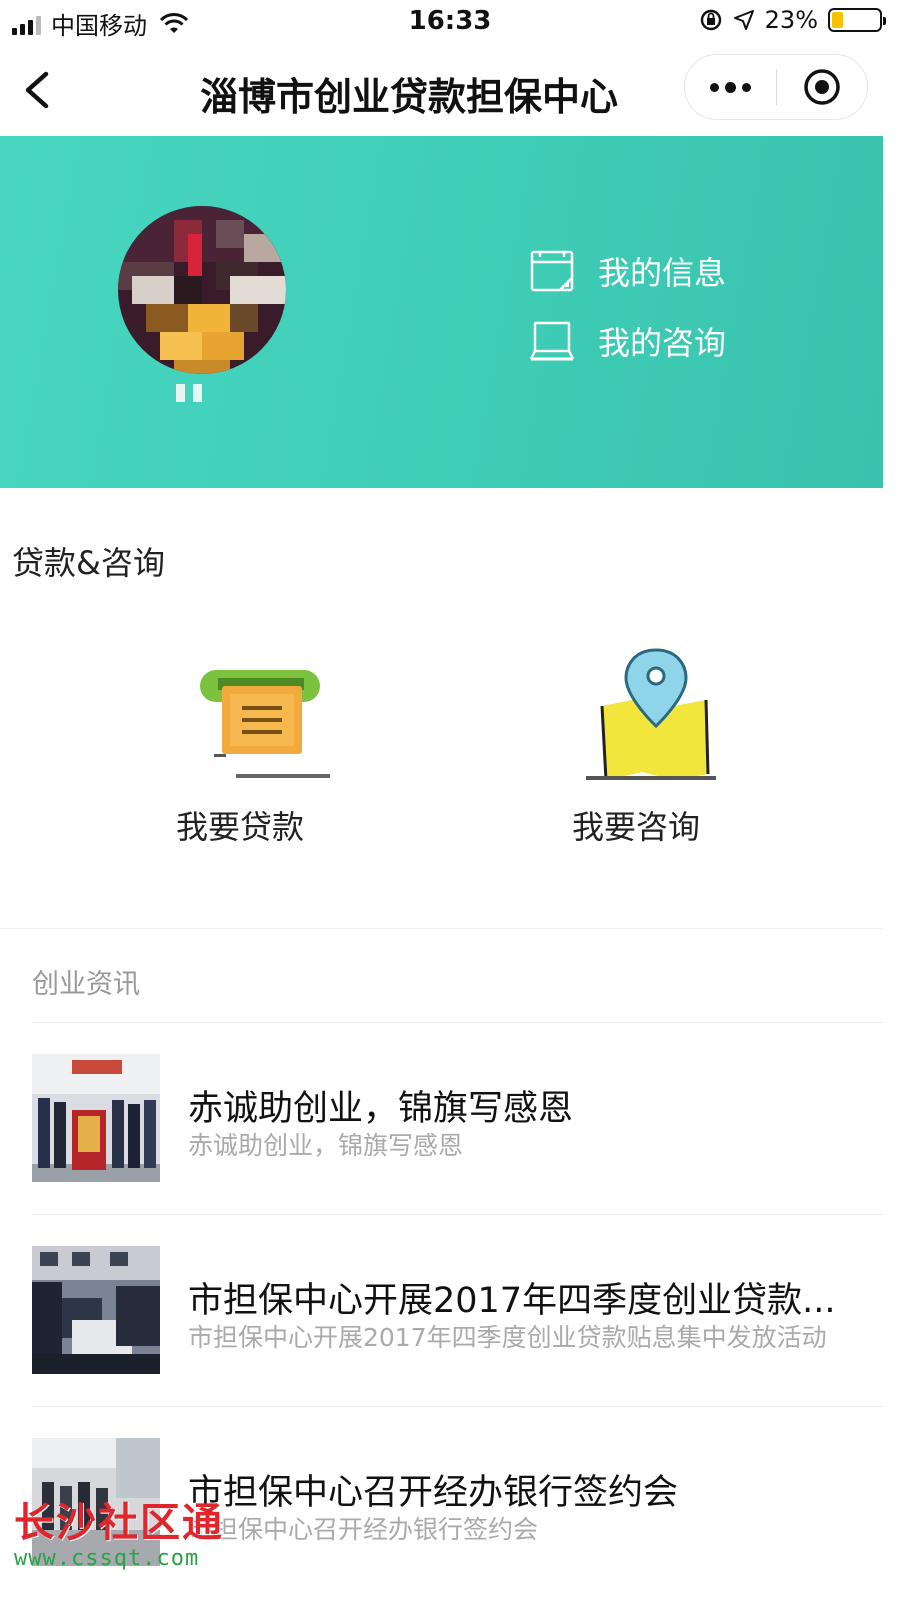  Describe the element at coordinates (635, 827) in the screenshot. I see `apply-consult-label: 我要咨询` at that location.